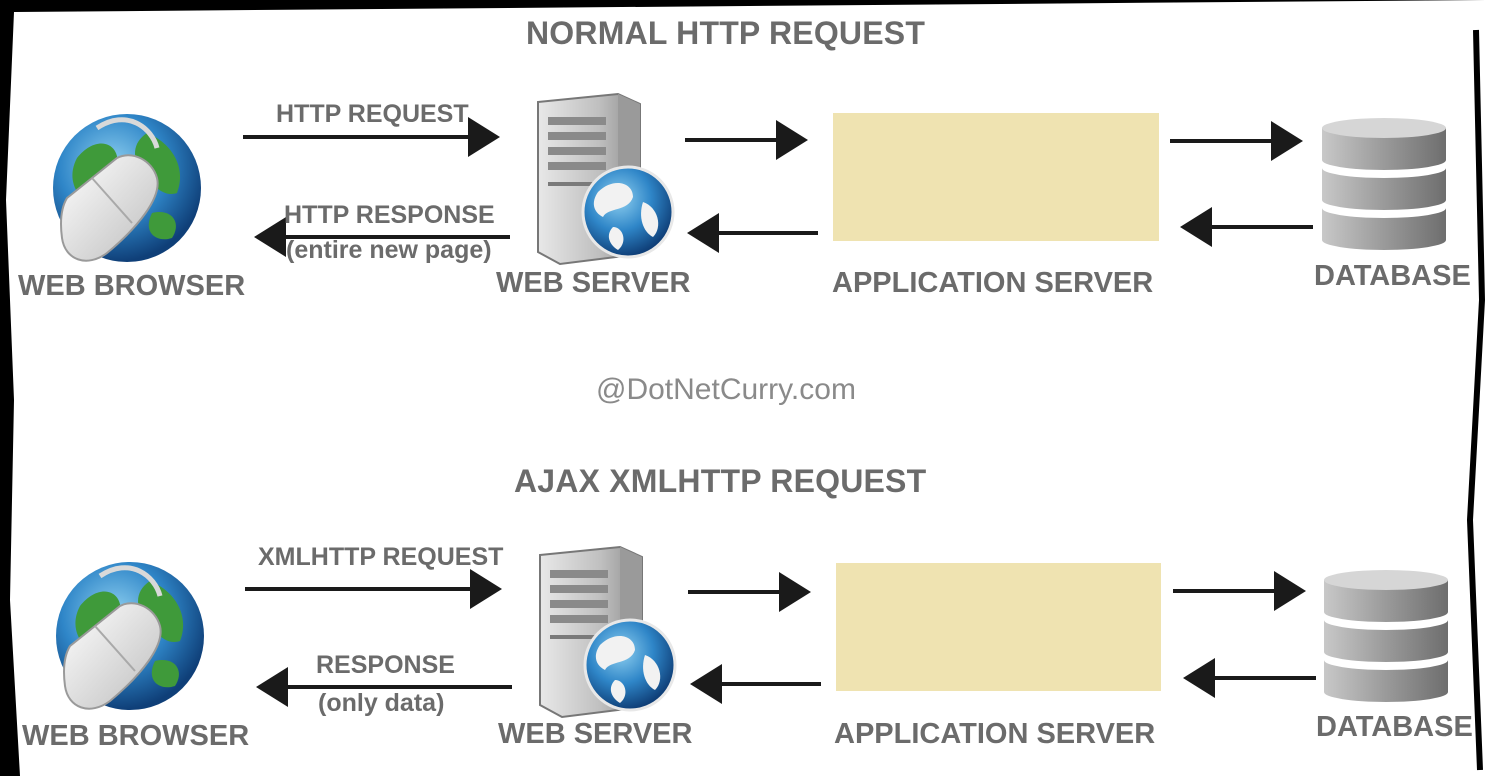  I want to click on section-title: NORMAL HTTP REQUEST, so click(726, 33).